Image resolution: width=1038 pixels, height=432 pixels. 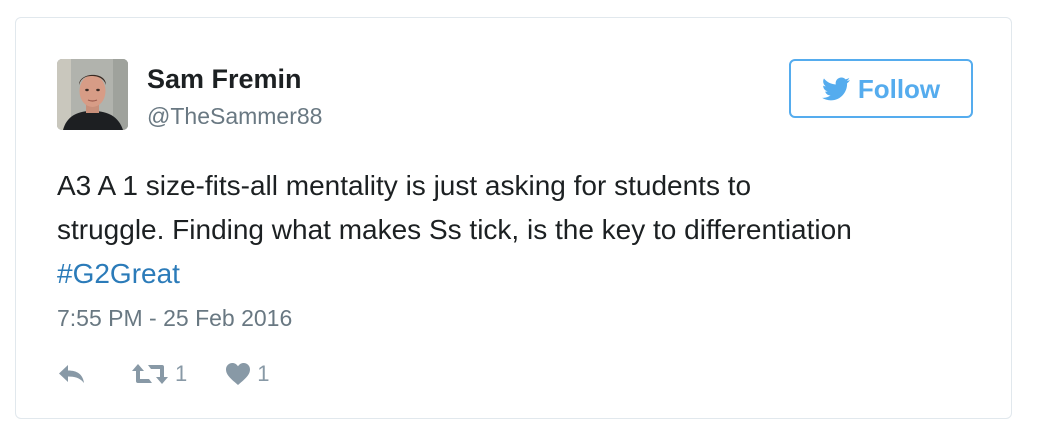 I want to click on avatar, so click(x=92, y=94).